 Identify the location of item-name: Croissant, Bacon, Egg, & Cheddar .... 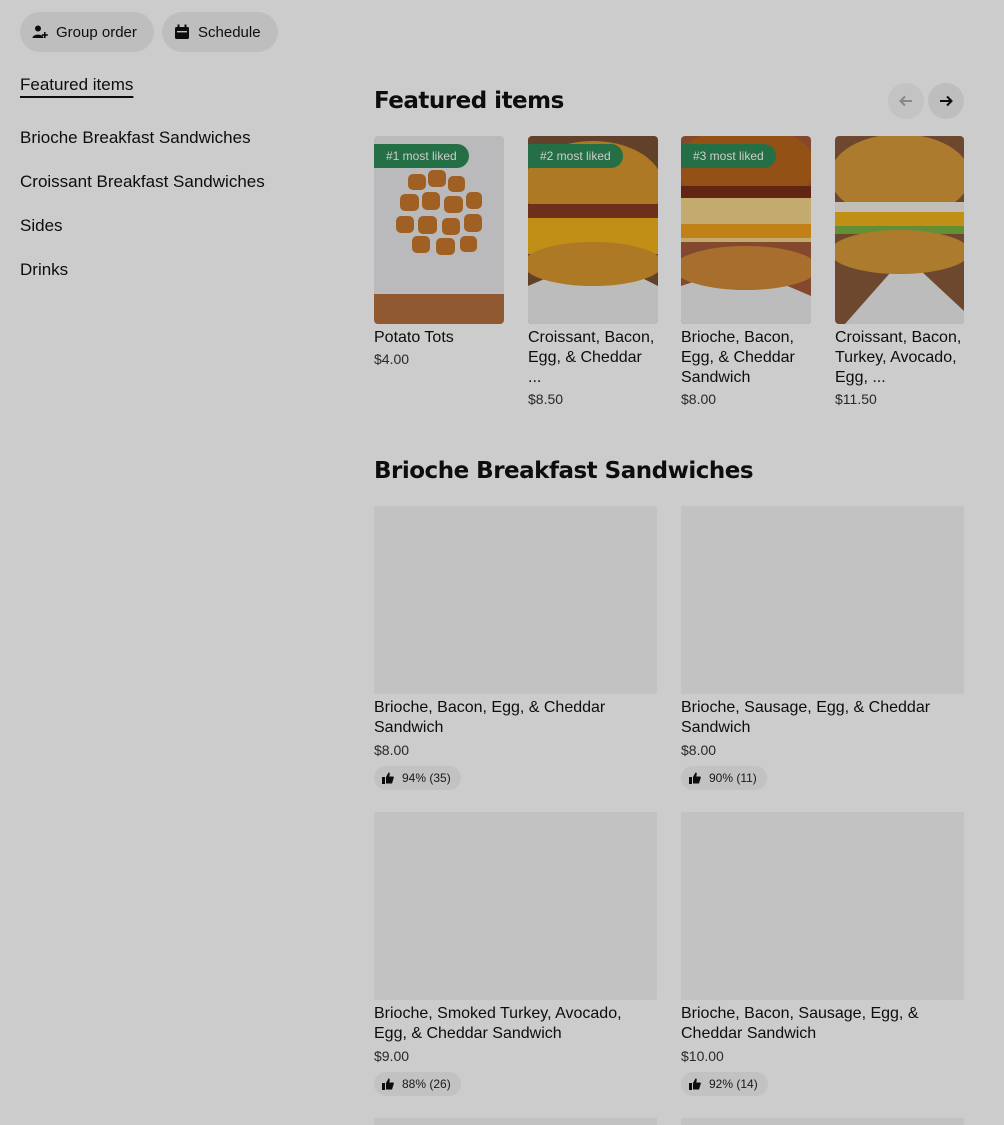
(591, 357).